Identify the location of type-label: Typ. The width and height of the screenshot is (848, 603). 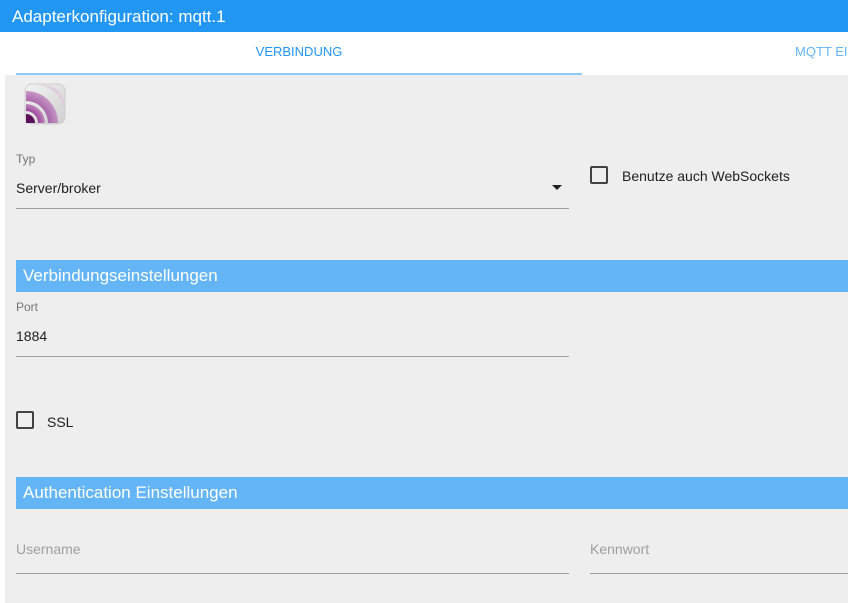
(26, 159).